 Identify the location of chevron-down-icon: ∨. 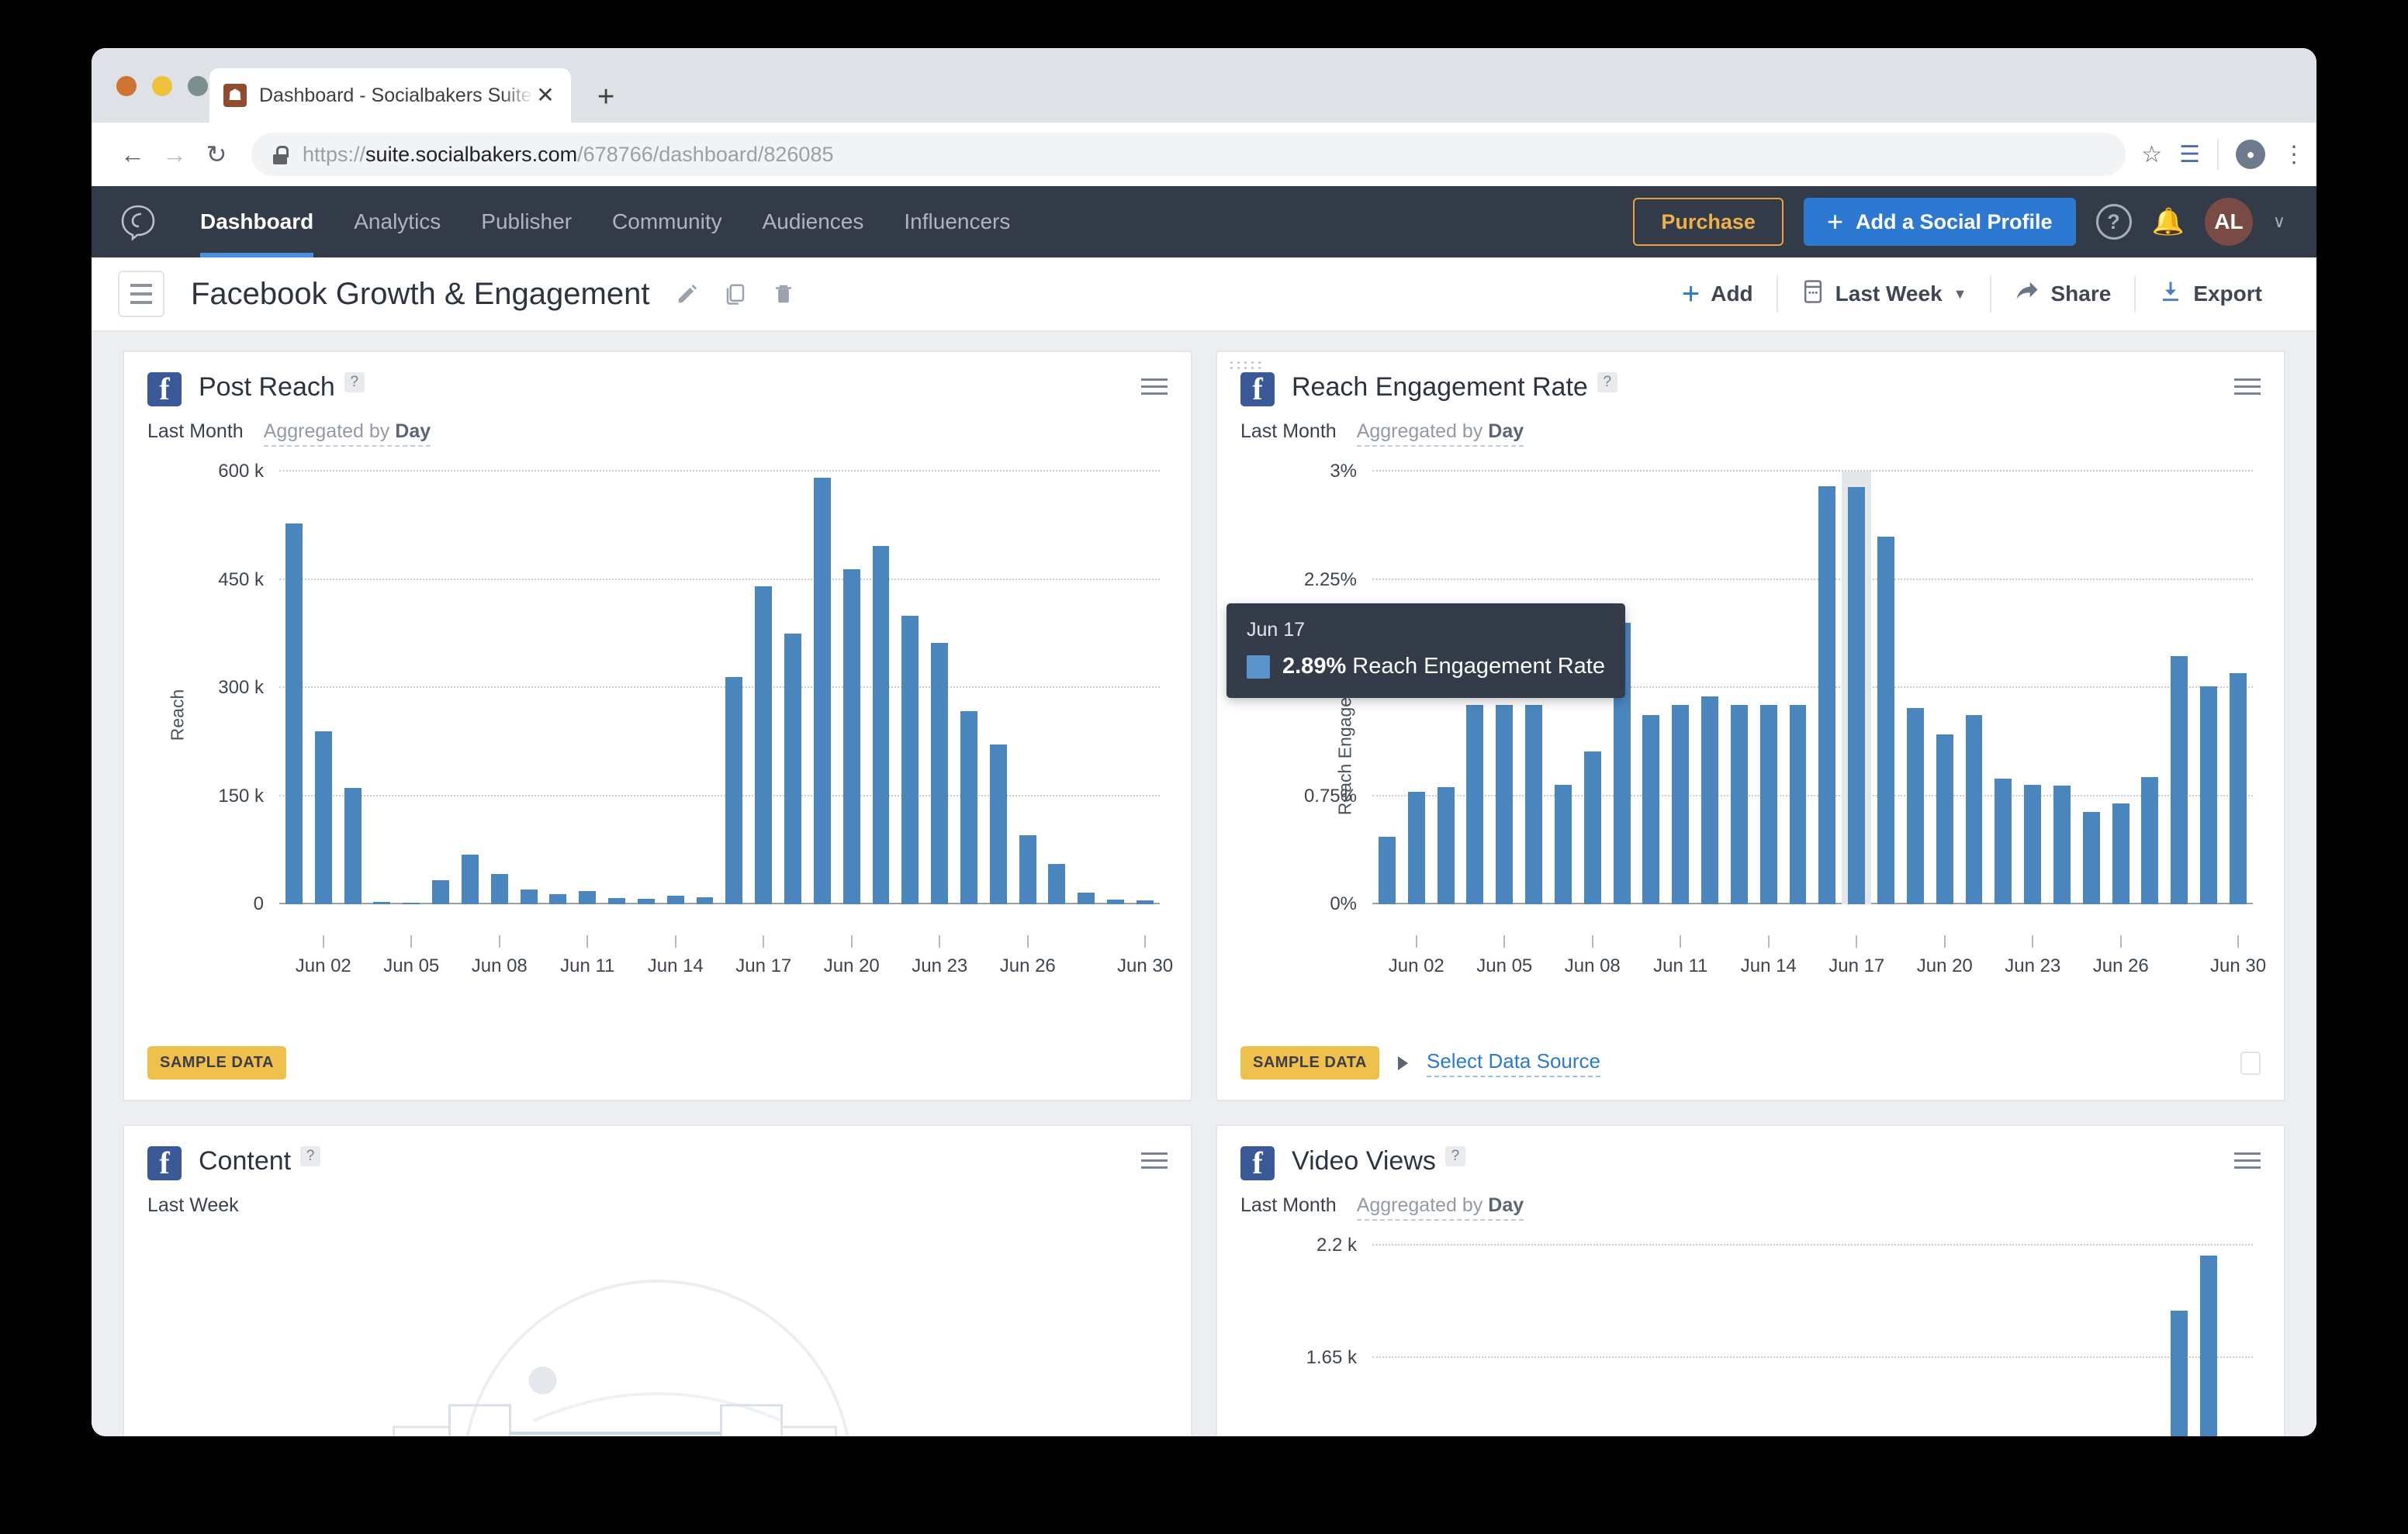
(2279, 222).